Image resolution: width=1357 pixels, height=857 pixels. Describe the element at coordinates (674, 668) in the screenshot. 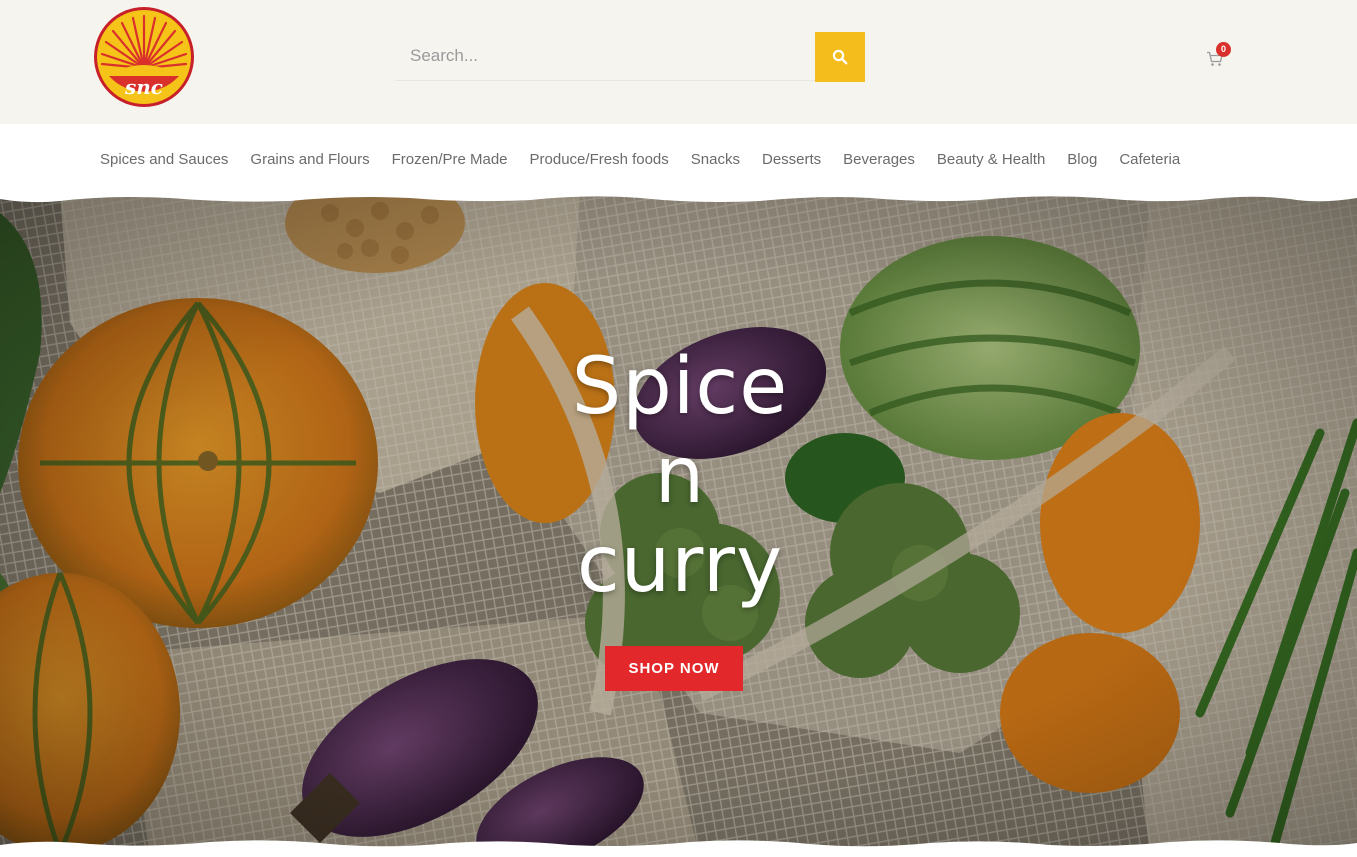

I see `shop-now-button: SHOP NOW` at that location.